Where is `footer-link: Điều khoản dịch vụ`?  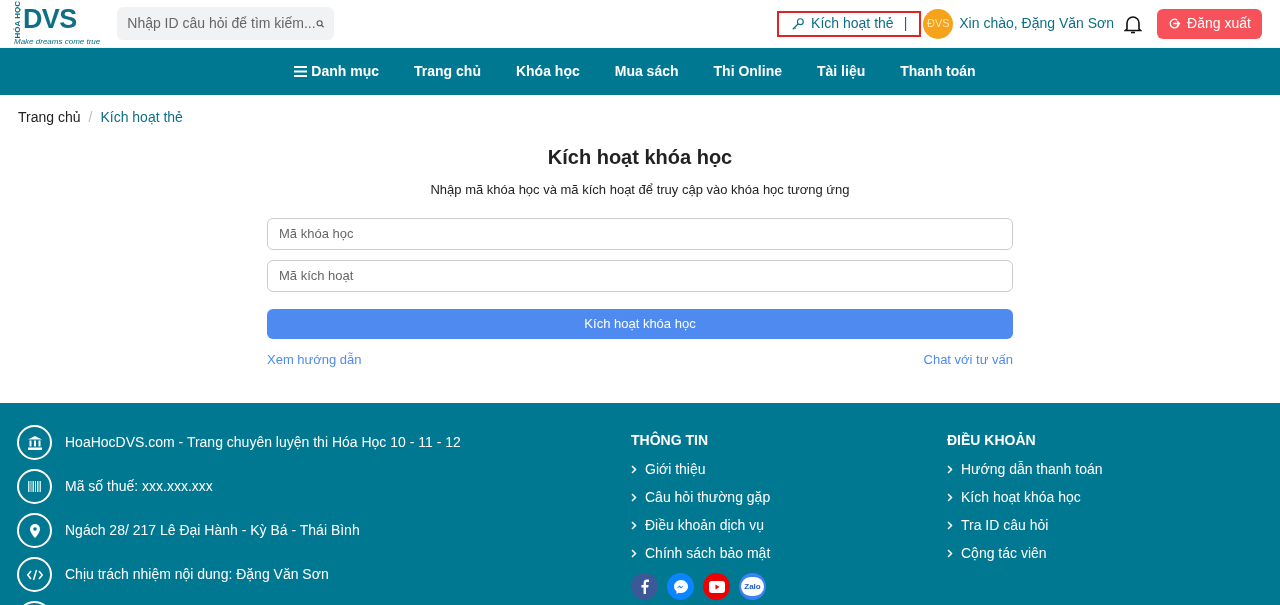 footer-link: Điều khoản dịch vụ is located at coordinates (789, 525).